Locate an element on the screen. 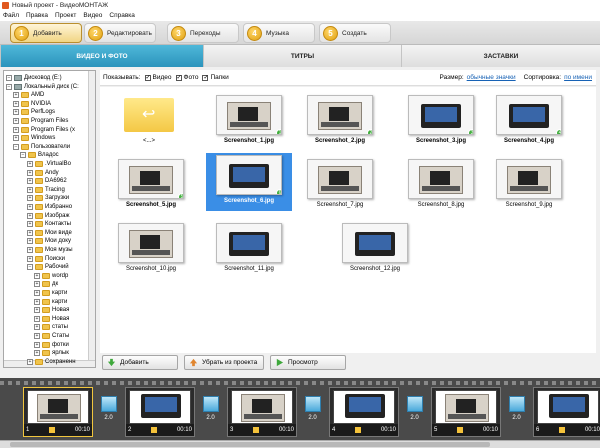 The image size is (600, 448). media-file-tile: 6 Screenshot_6.jpg is located at coordinates (249, 182).